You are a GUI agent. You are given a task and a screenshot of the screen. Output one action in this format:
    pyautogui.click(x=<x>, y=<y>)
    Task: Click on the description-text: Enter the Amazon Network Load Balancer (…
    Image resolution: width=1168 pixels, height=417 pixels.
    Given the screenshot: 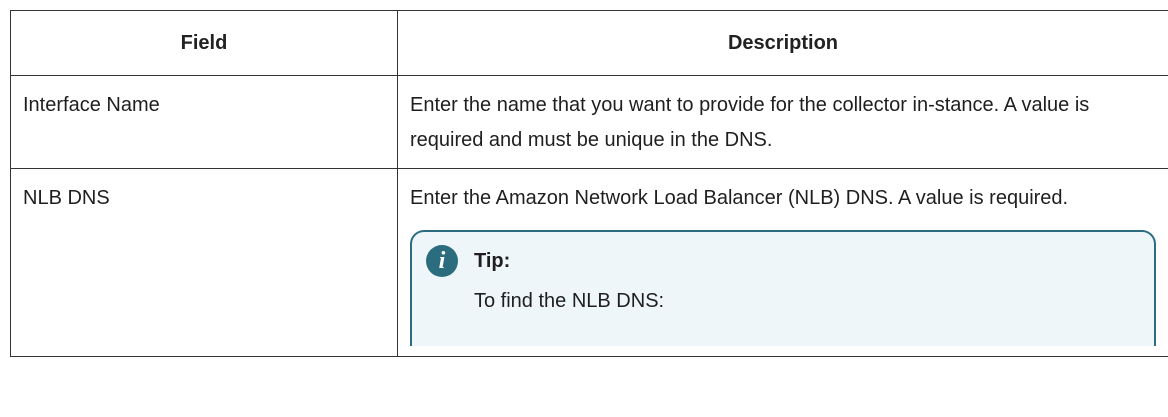 What is the action you would take?
    pyautogui.click(x=739, y=198)
    